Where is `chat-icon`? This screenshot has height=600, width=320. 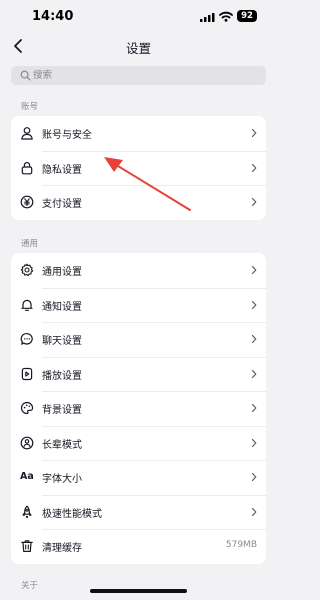 chat-icon is located at coordinates (26, 339).